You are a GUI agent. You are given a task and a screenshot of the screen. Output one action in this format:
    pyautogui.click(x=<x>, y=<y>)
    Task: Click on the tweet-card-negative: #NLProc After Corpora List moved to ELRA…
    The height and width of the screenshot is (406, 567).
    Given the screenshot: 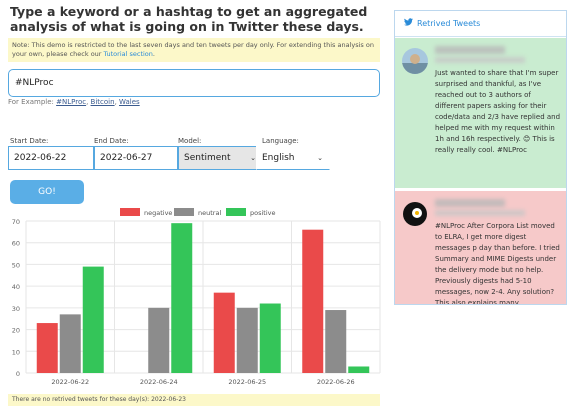 What is the action you would take?
    pyautogui.click(x=480, y=248)
    